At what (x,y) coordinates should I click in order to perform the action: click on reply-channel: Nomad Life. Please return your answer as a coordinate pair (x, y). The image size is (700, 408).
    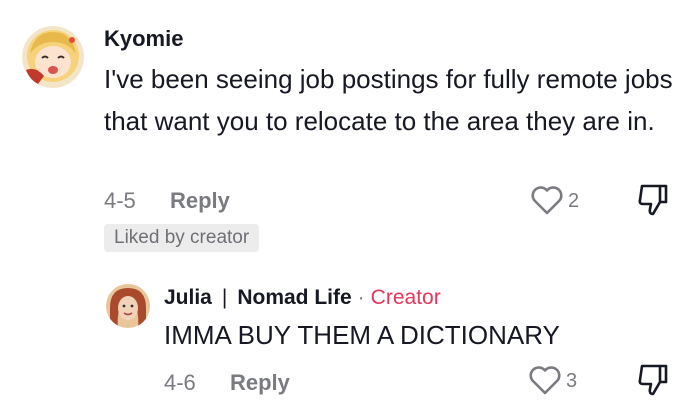
    Looking at the image, I should click on (294, 297).